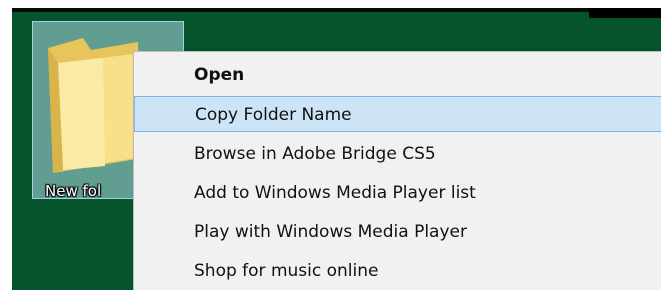 The height and width of the screenshot is (294, 661). Describe the element at coordinates (219, 75) in the screenshot. I see `menu-item-label: Open` at that location.